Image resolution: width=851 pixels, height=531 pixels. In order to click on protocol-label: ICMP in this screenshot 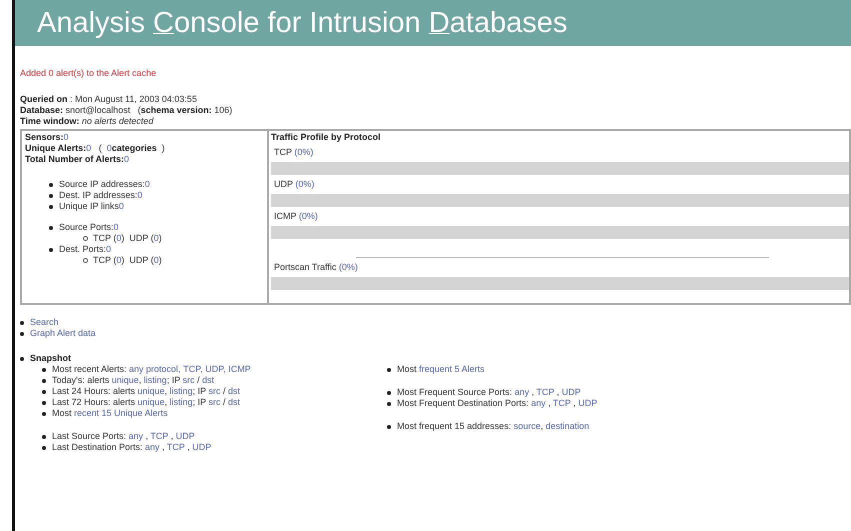, I will do `click(285, 216)`.